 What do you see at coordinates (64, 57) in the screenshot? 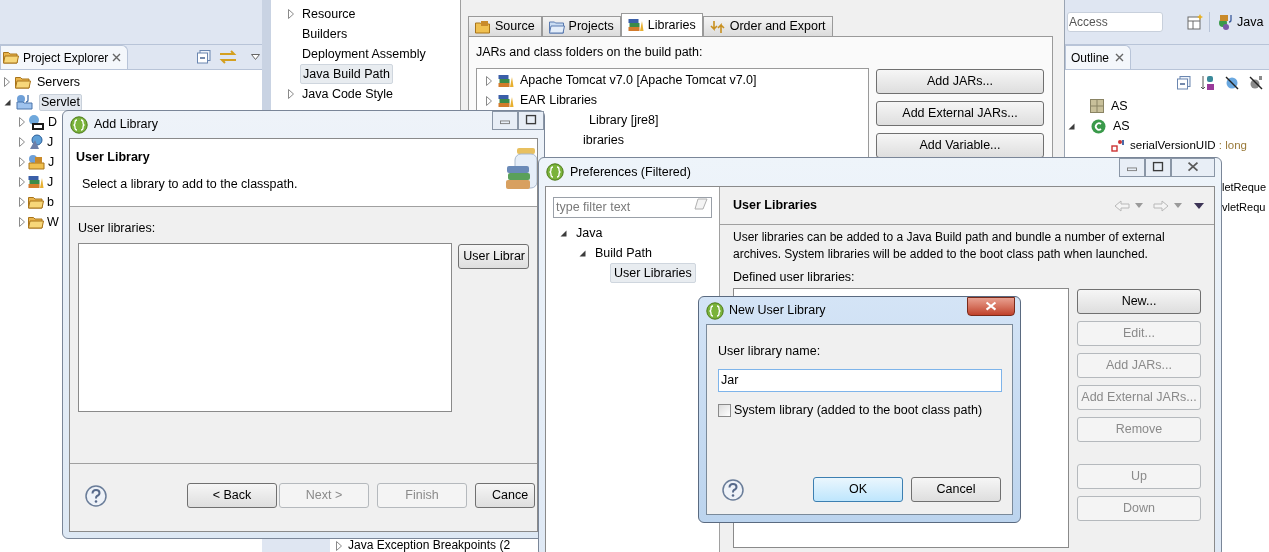
I see `view-tab: Project Explorer` at bounding box center [64, 57].